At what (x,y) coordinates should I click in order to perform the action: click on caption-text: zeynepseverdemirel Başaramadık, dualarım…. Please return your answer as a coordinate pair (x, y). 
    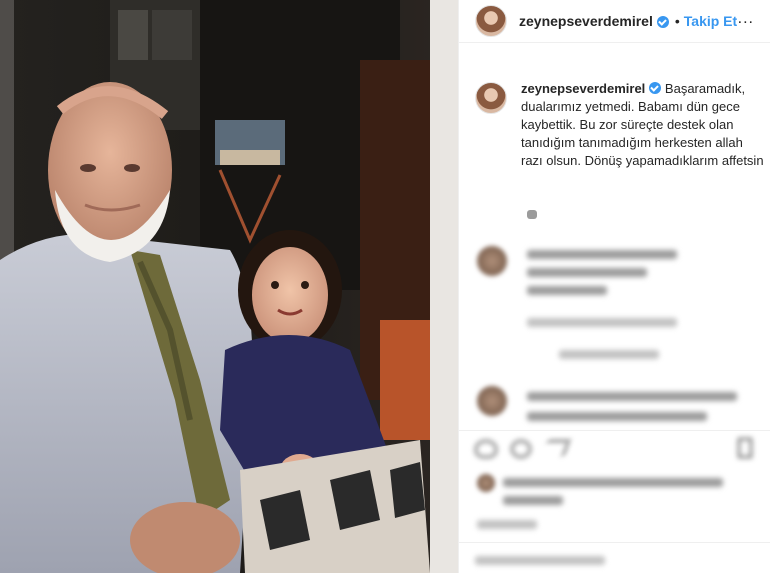
    Looking at the image, I should click on (643, 125).